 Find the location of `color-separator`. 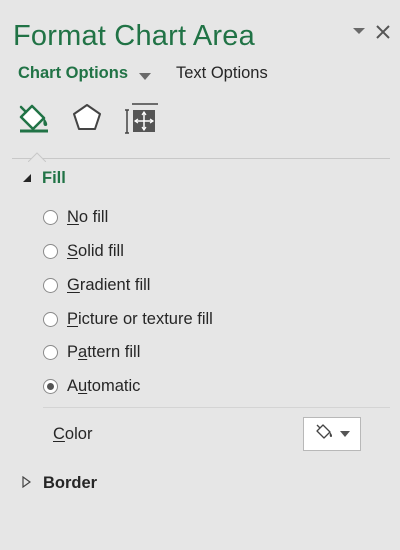

color-separator is located at coordinates (216, 407).